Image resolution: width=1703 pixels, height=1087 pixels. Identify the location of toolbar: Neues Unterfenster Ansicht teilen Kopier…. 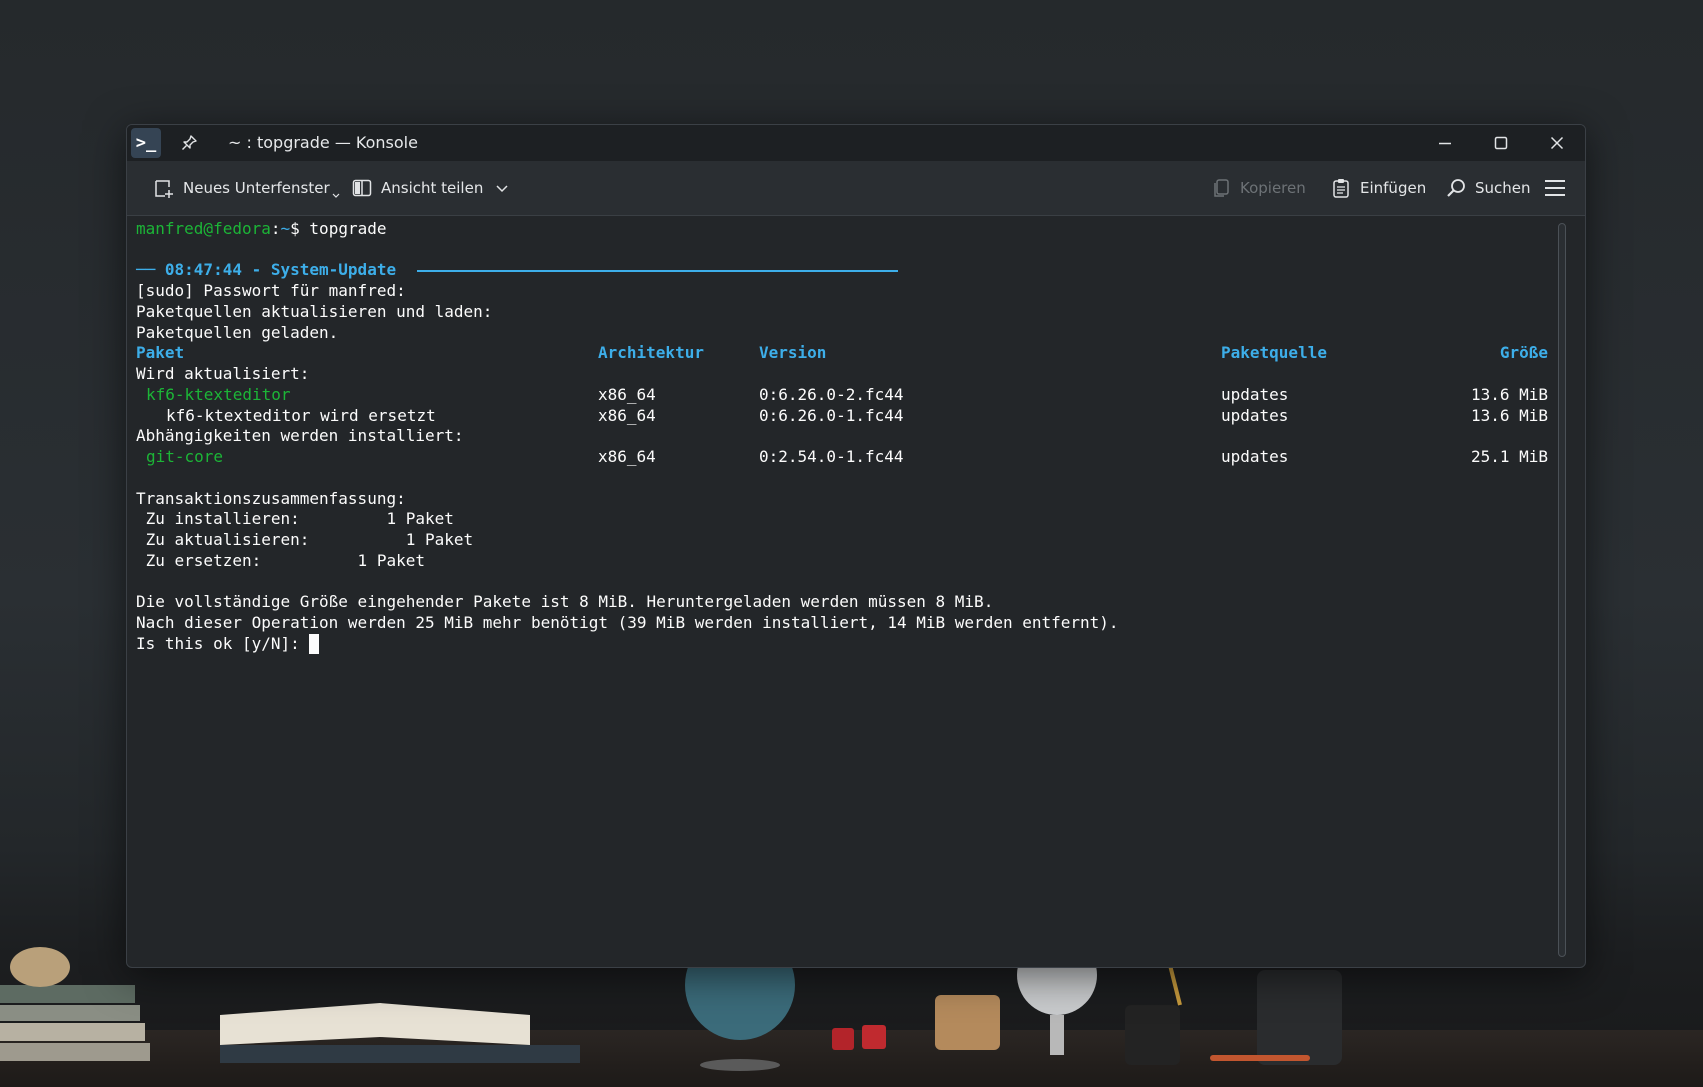
(856, 188).